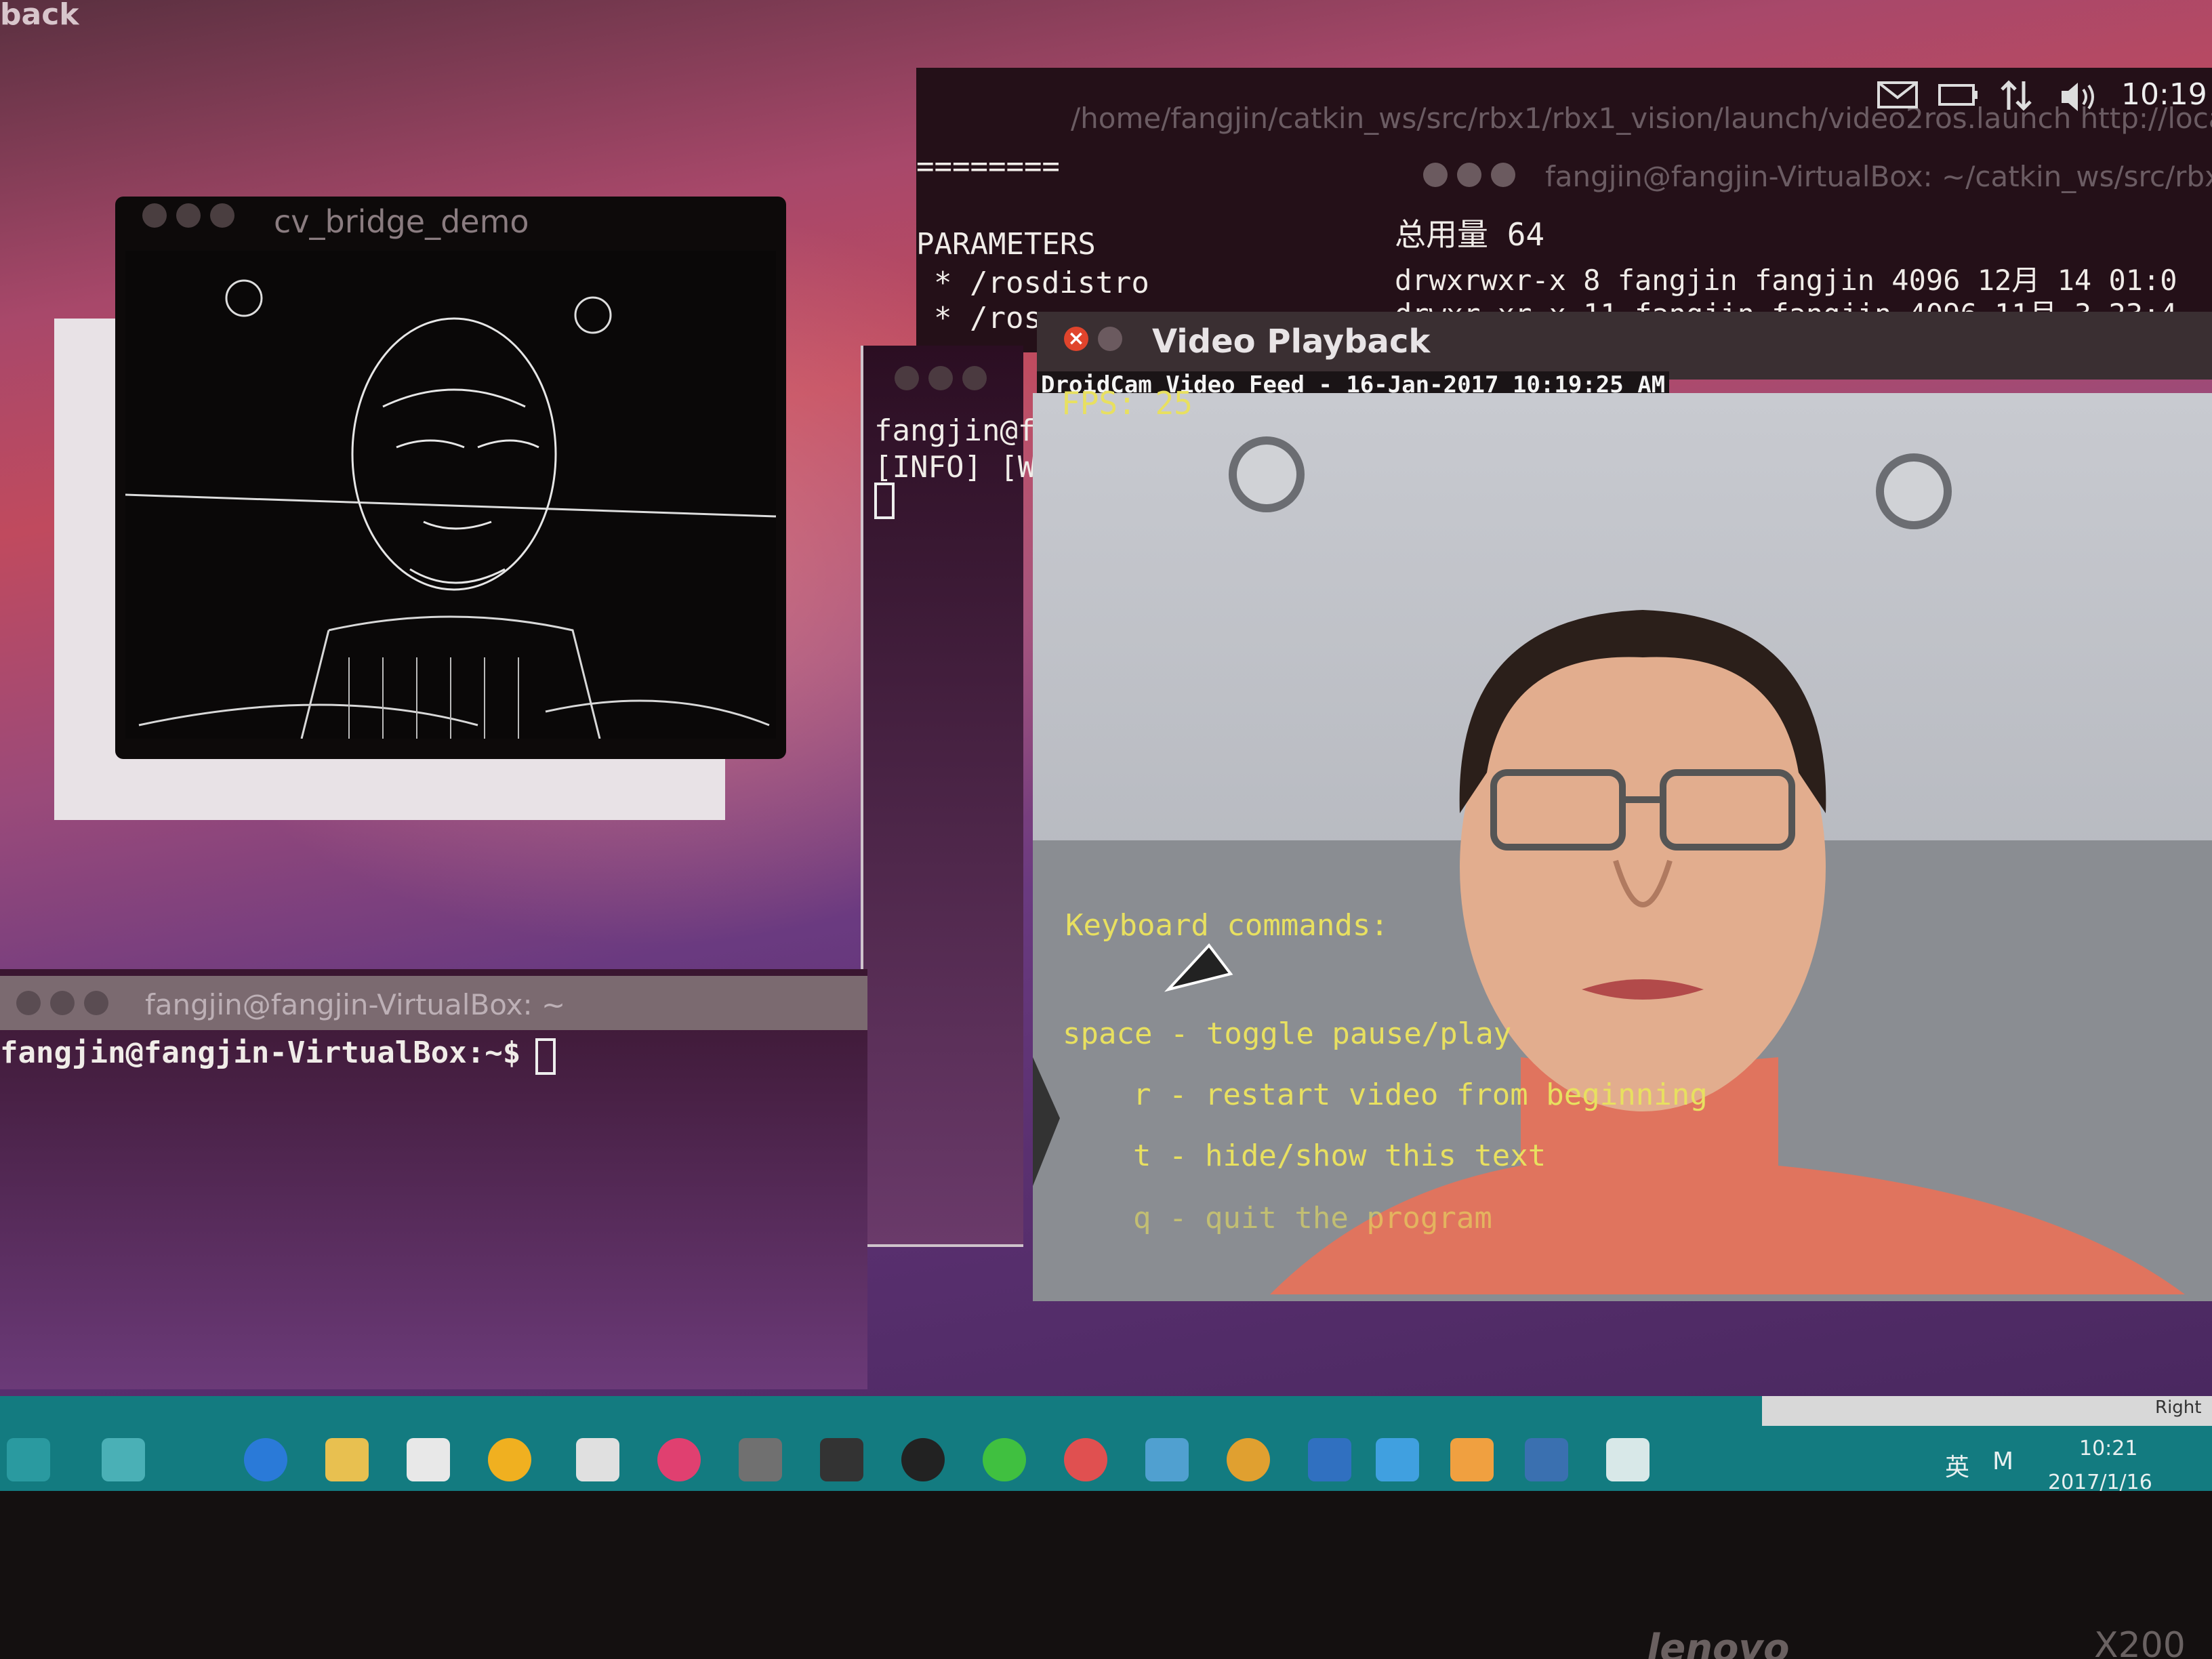 This screenshot has height=1659, width=2212. I want to click on task-view-icon, so click(29, 1459).